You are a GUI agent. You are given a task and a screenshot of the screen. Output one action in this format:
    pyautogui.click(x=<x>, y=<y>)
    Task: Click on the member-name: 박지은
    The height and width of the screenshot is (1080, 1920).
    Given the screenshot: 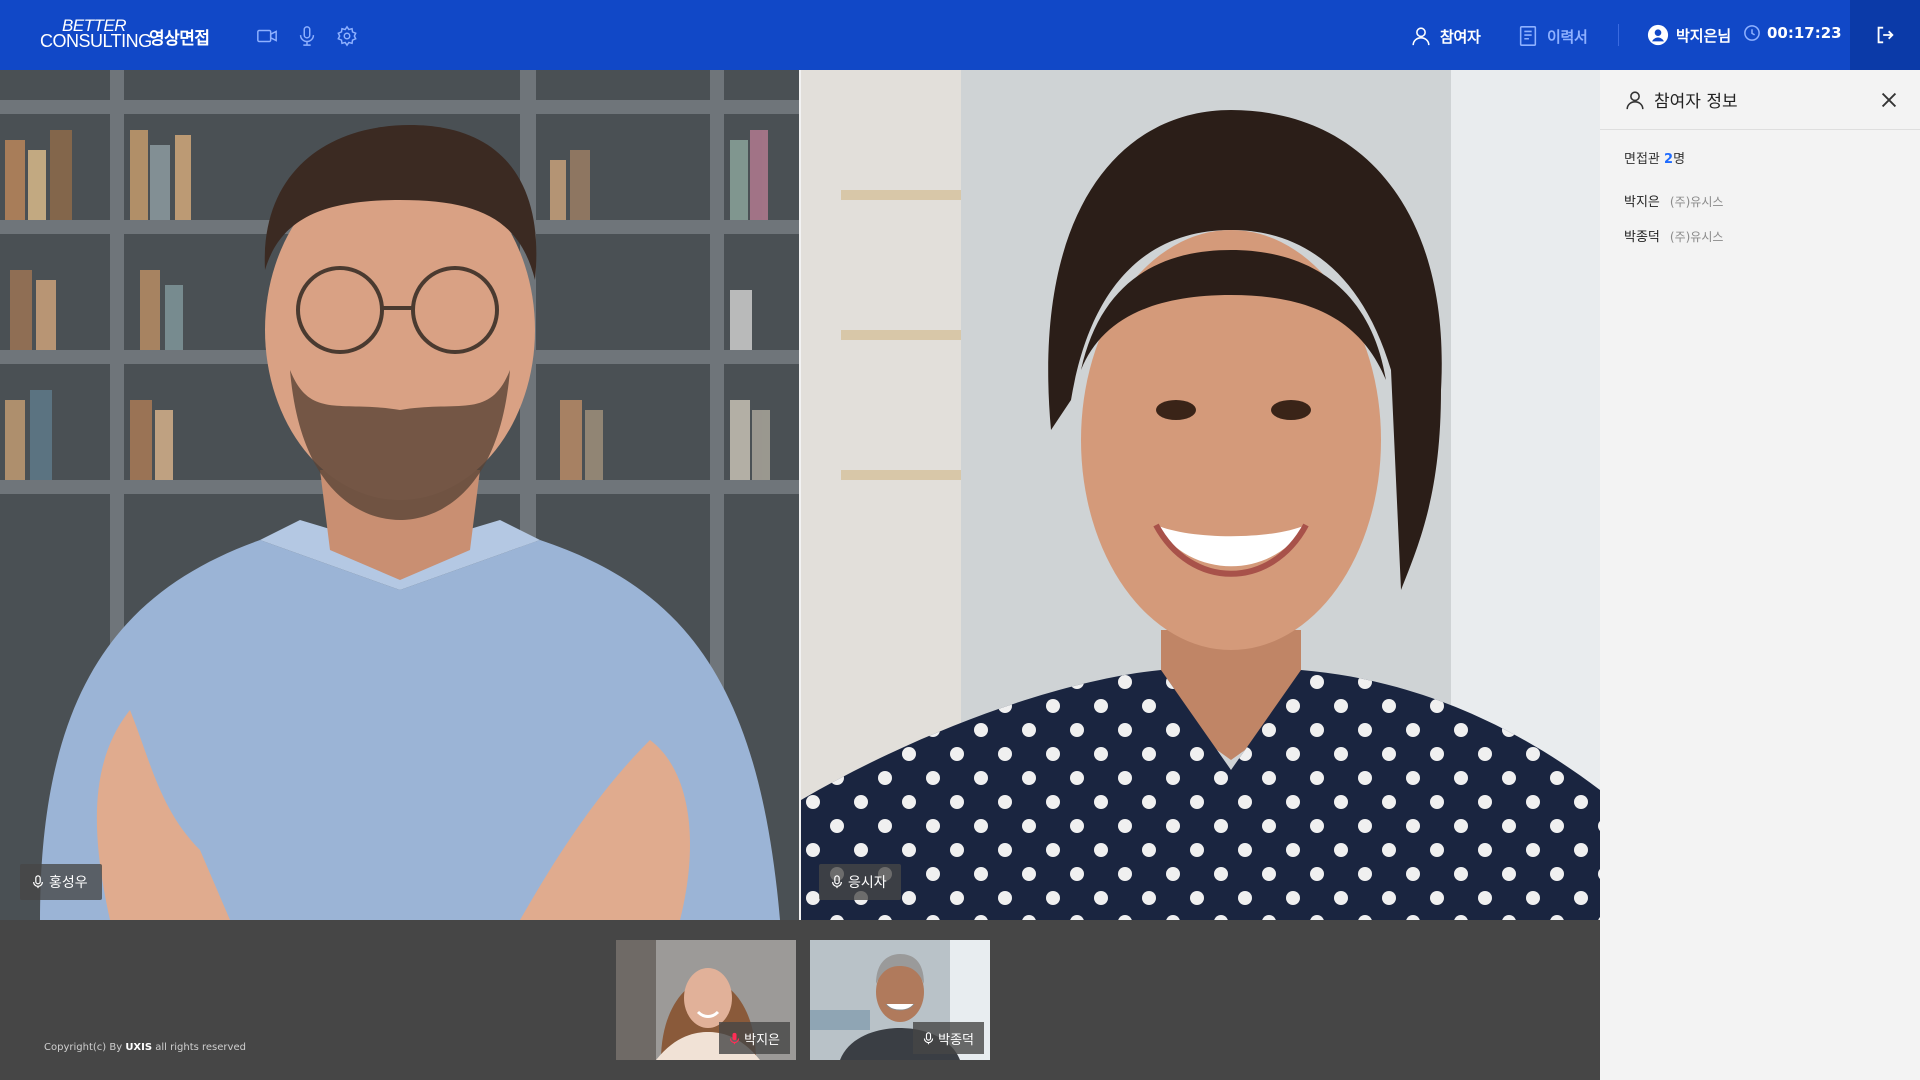 What is the action you would take?
    pyautogui.click(x=1642, y=202)
    